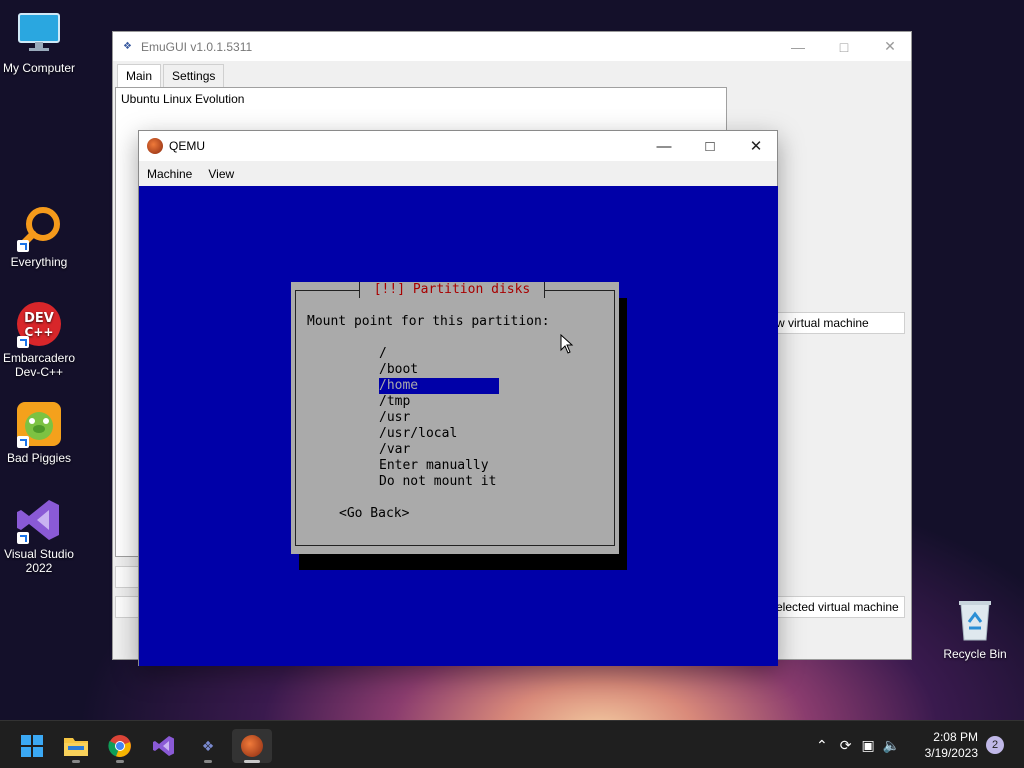 The image size is (1024, 768). What do you see at coordinates (975, 620) in the screenshot?
I see `recycle-bin-icon` at bounding box center [975, 620].